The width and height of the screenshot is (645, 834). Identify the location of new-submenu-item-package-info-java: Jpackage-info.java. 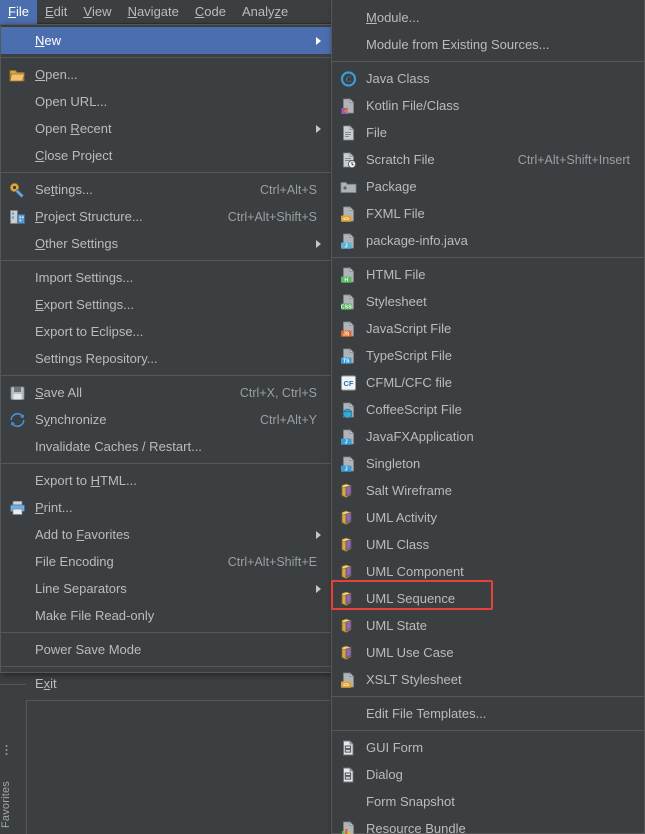
(488, 240).